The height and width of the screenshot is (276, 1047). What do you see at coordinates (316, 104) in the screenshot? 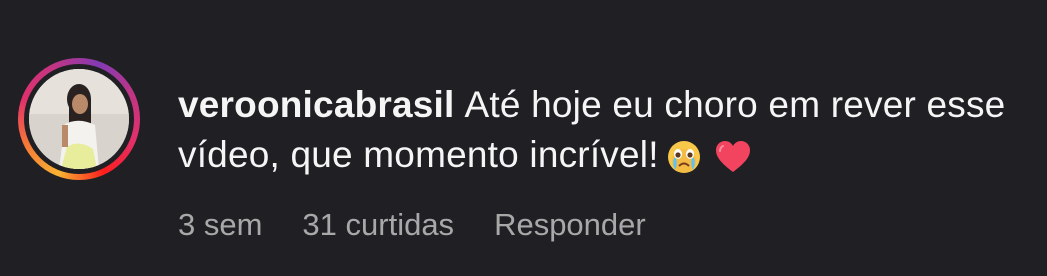
I see `username-link: veroonicabrasil` at bounding box center [316, 104].